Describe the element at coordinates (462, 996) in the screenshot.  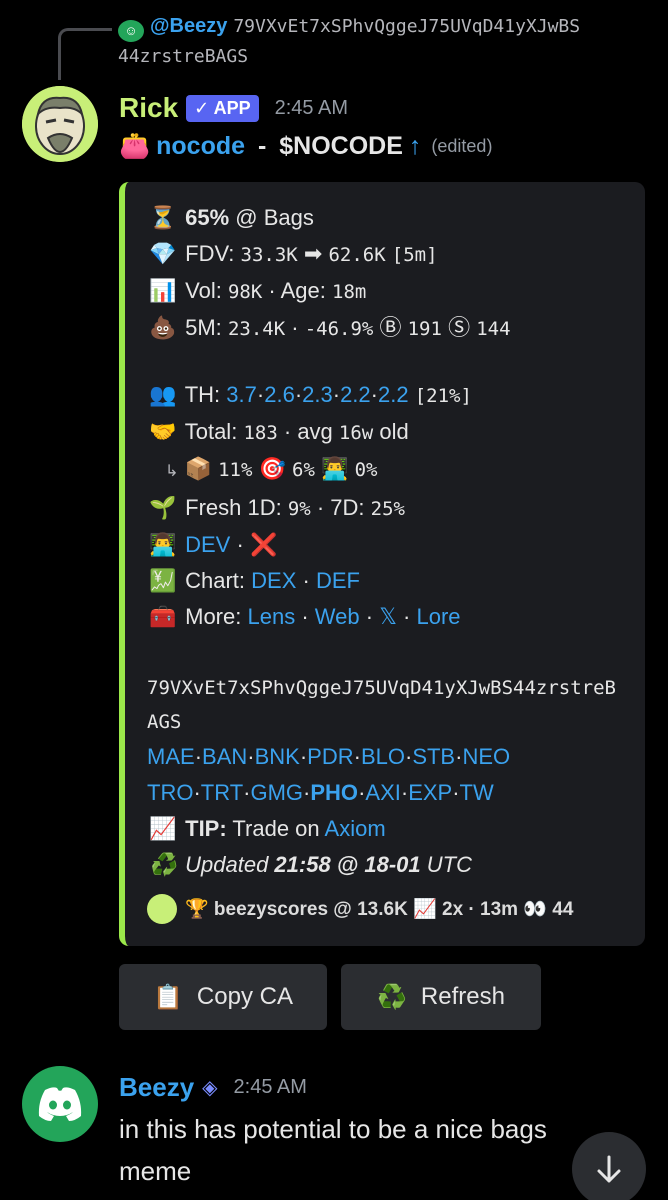
I see `refresh-label: Refresh` at that location.